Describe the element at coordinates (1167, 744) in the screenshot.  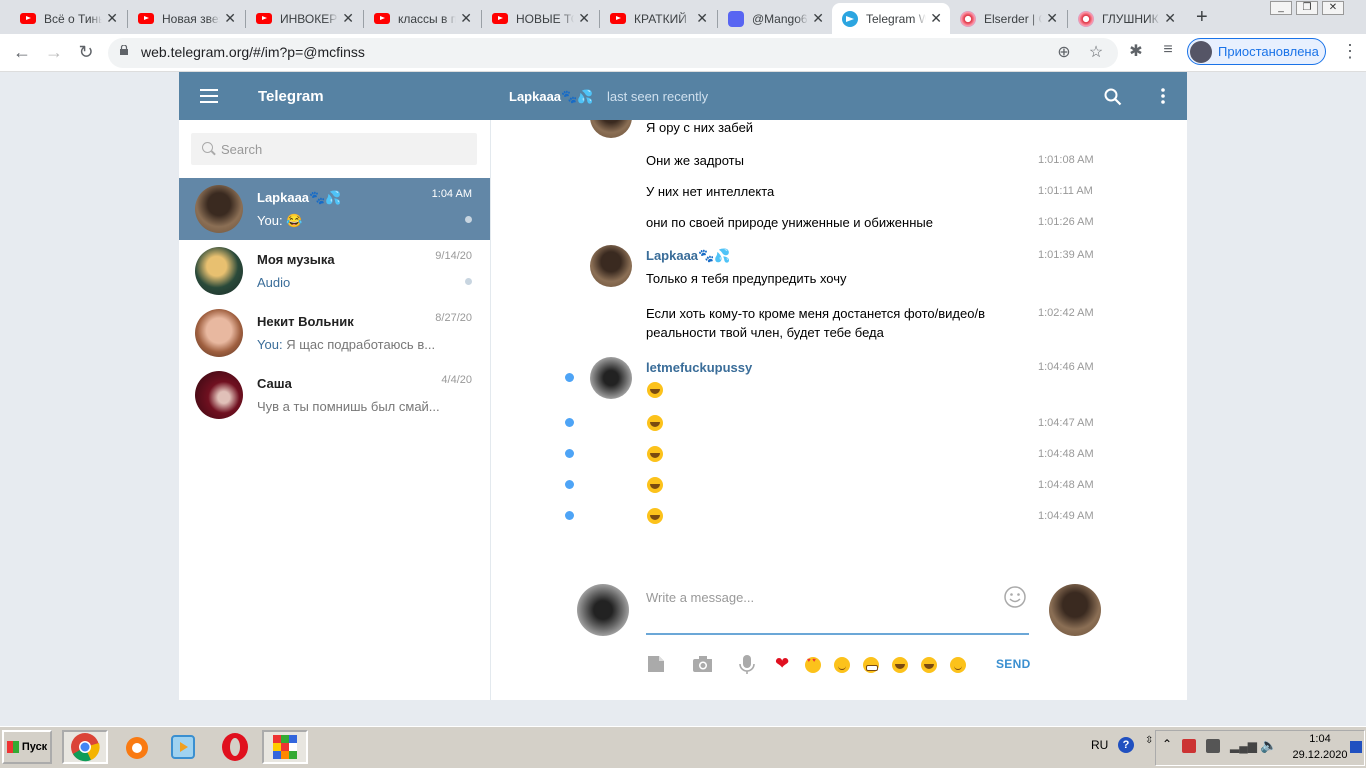
I see `tray-expand-icon: ⌃` at that location.